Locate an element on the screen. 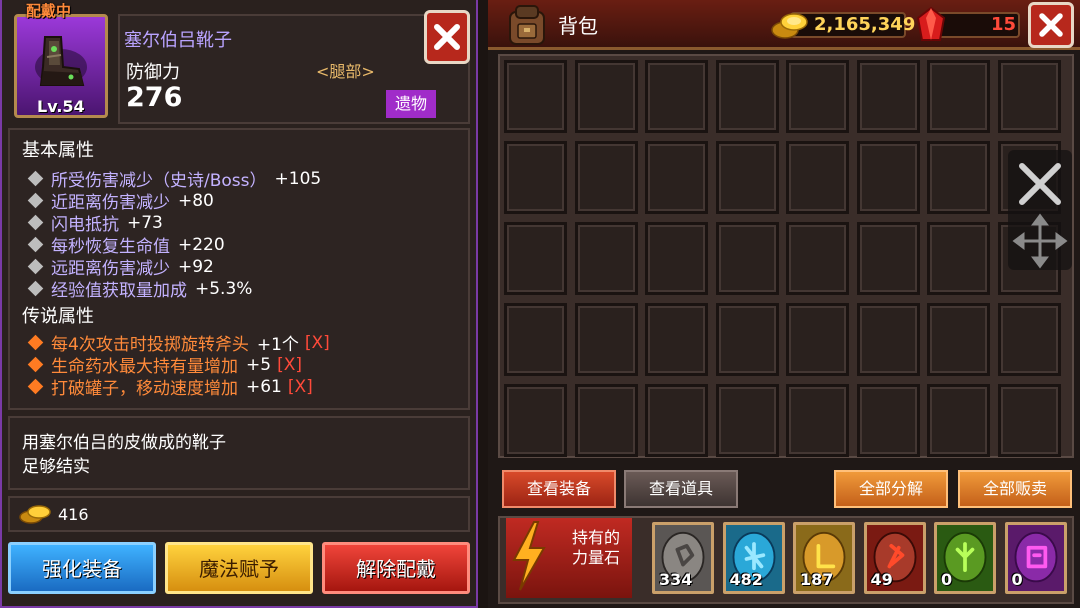  stone-count: 334 is located at coordinates (676, 579).